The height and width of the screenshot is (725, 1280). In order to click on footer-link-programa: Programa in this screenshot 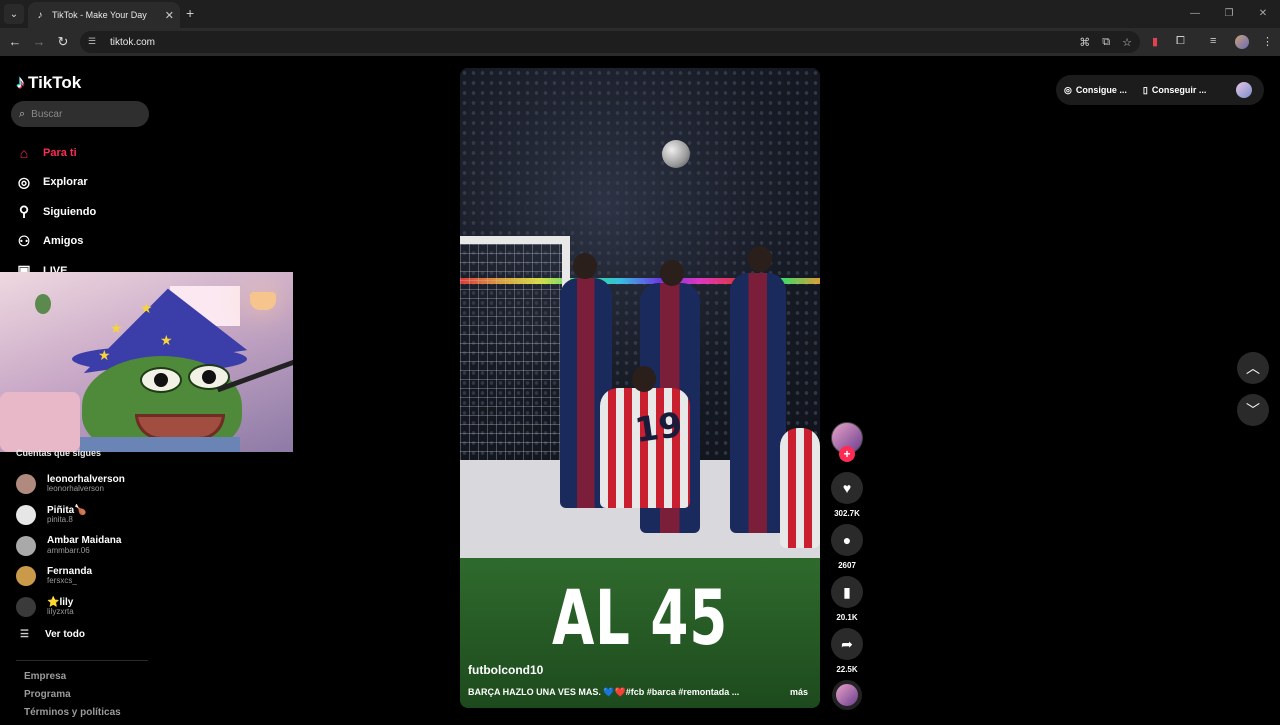, I will do `click(72, 698)`.